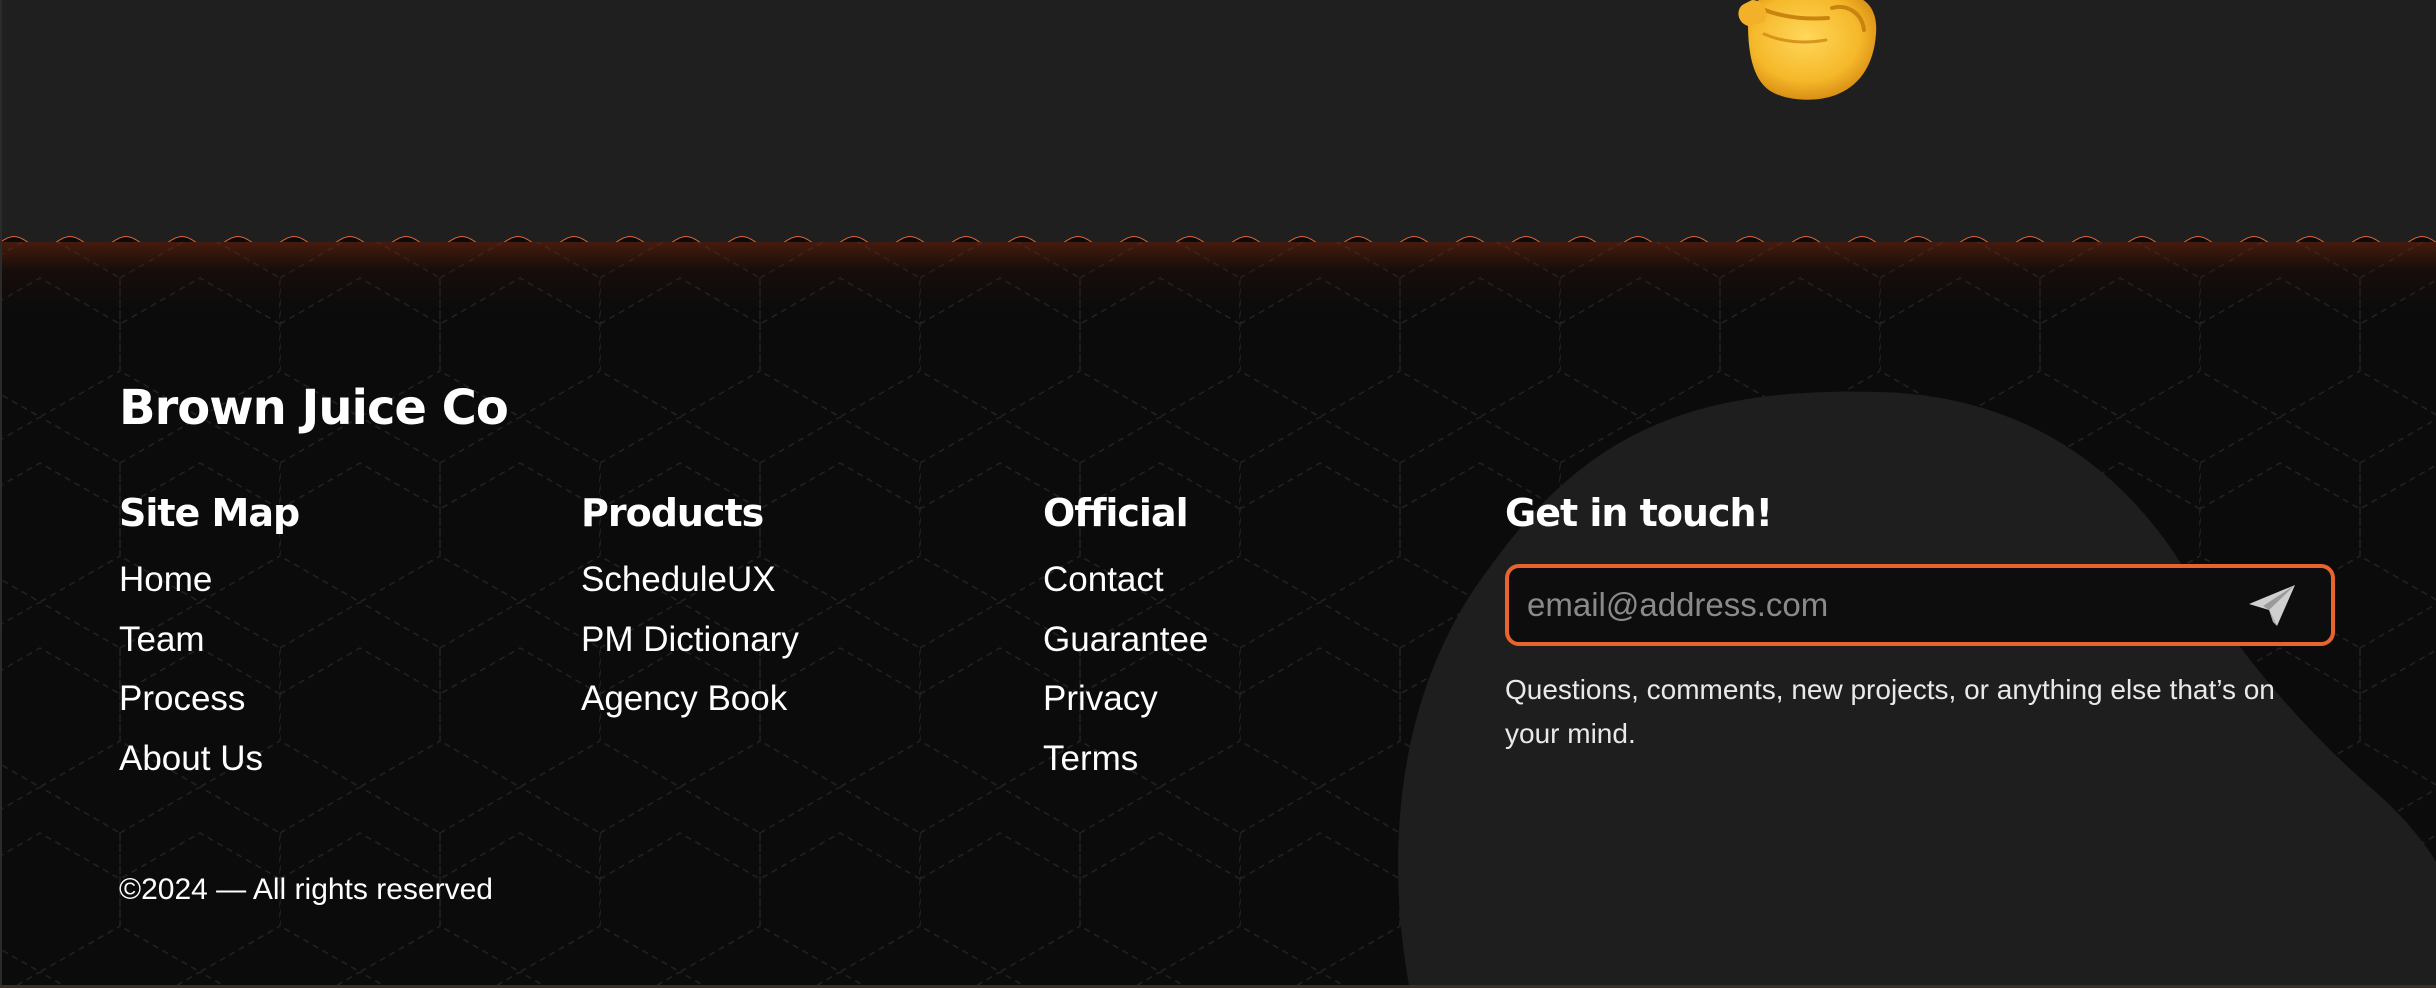 This screenshot has height=988, width=2436. What do you see at coordinates (209, 707) in the screenshot?
I see `footer-link-process: Process` at bounding box center [209, 707].